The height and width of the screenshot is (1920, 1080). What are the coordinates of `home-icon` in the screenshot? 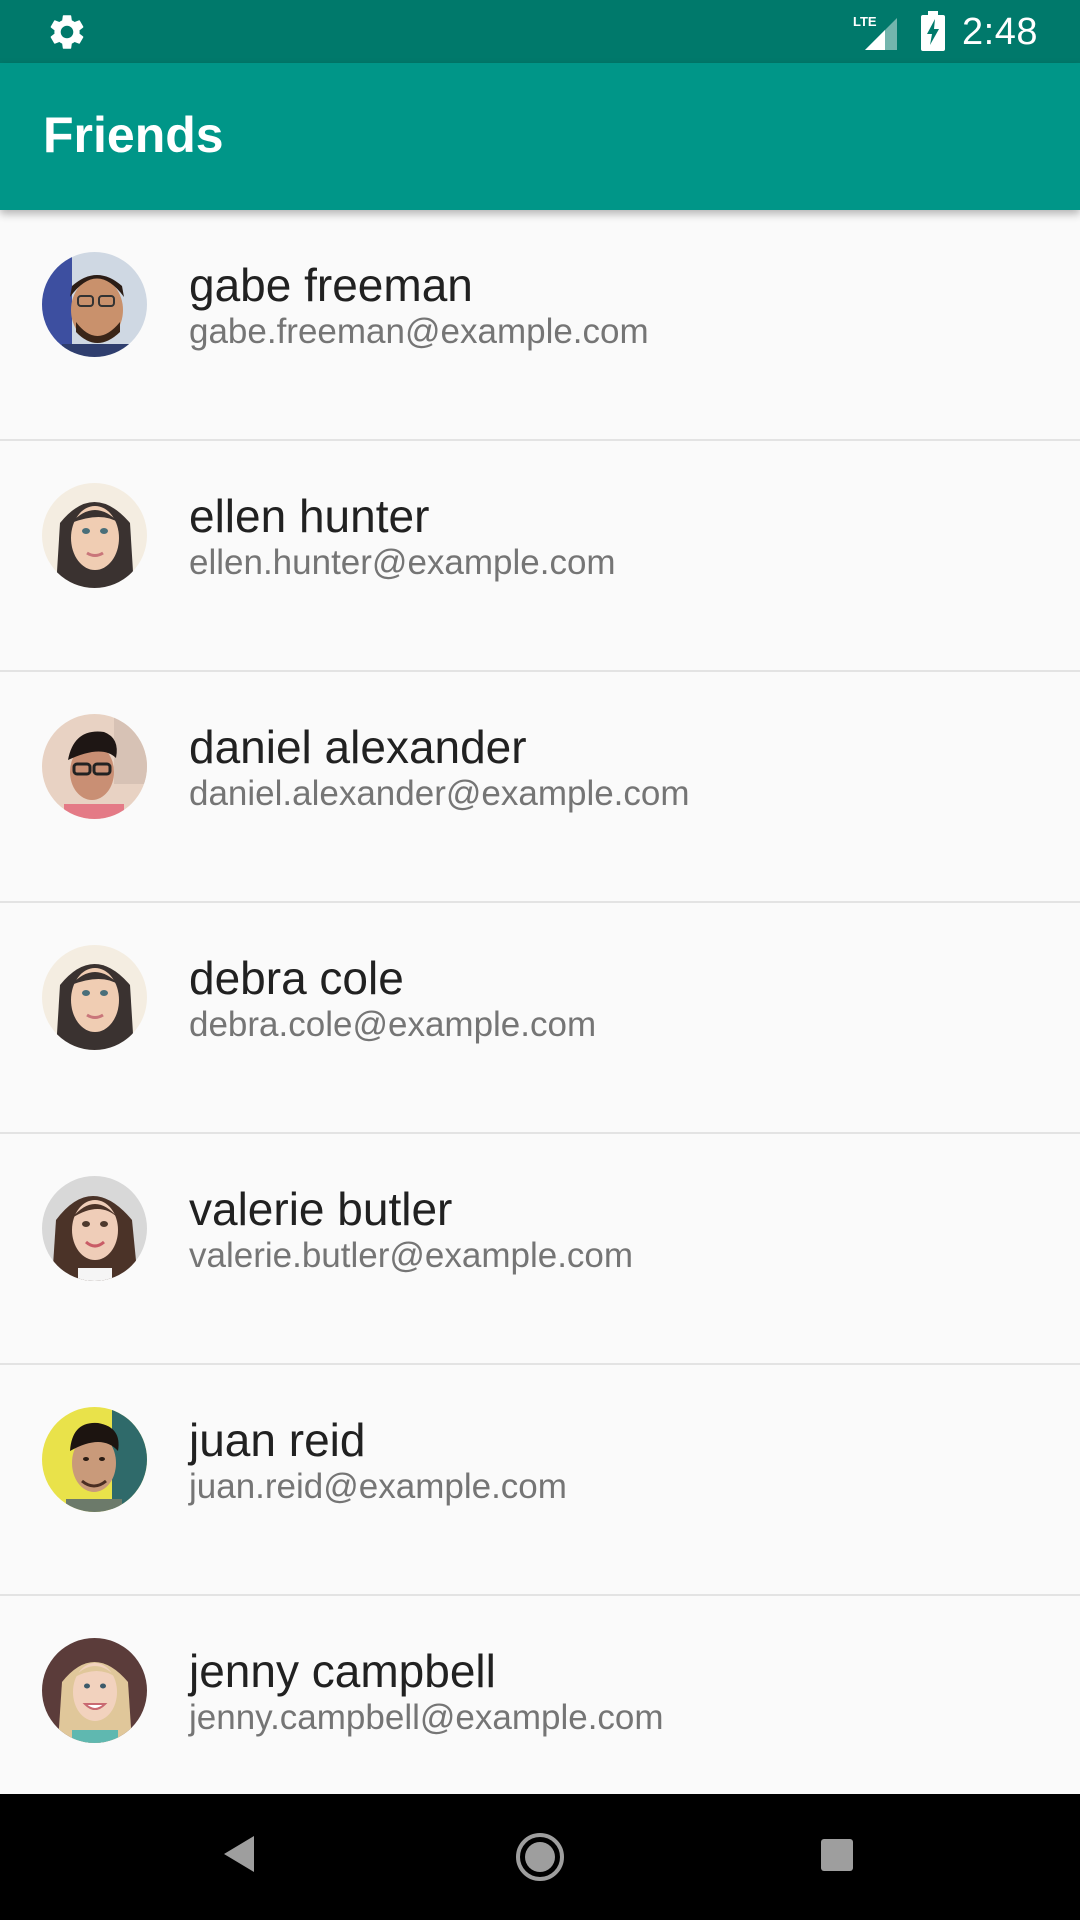 It's located at (540, 1857).